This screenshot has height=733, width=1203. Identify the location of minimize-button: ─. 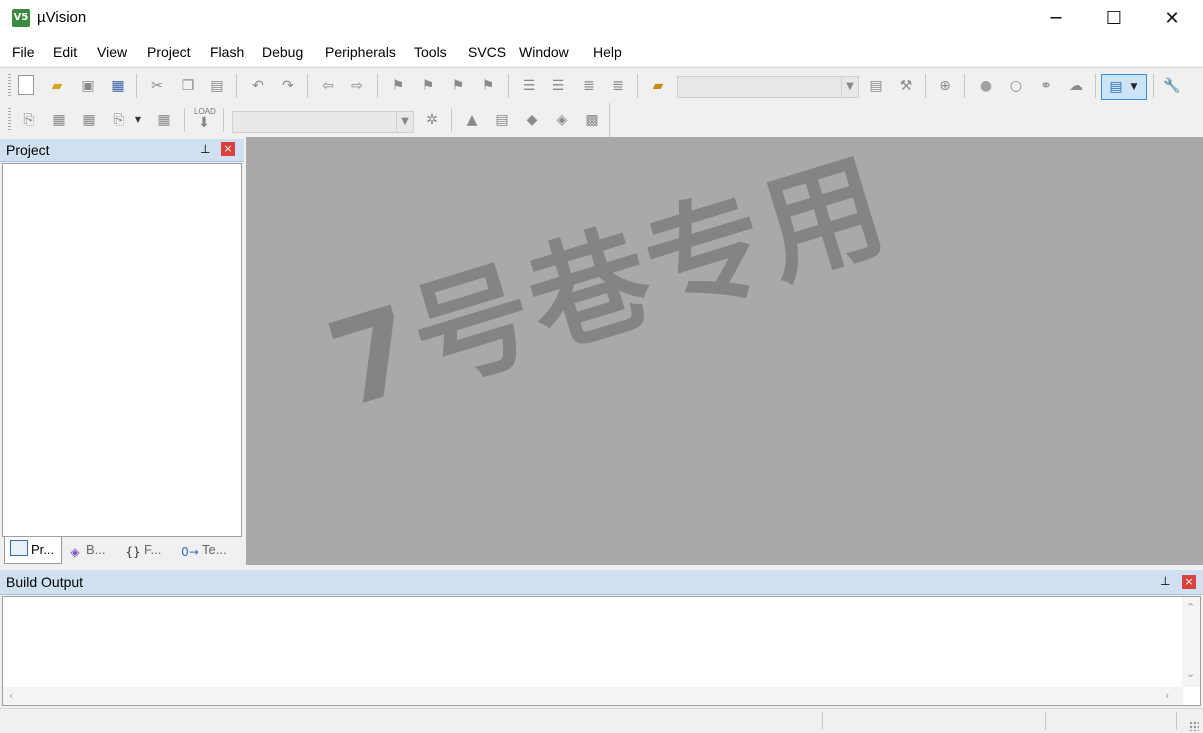
(1056, 19).